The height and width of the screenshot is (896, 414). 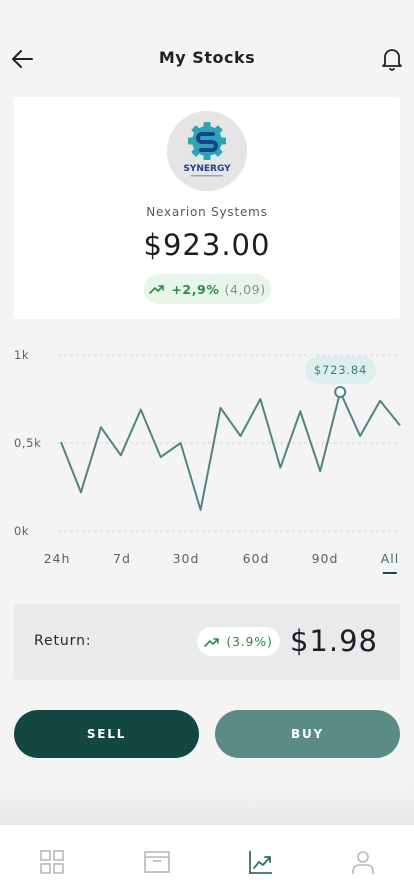 I want to click on page-title: My Stocks, so click(x=207, y=57).